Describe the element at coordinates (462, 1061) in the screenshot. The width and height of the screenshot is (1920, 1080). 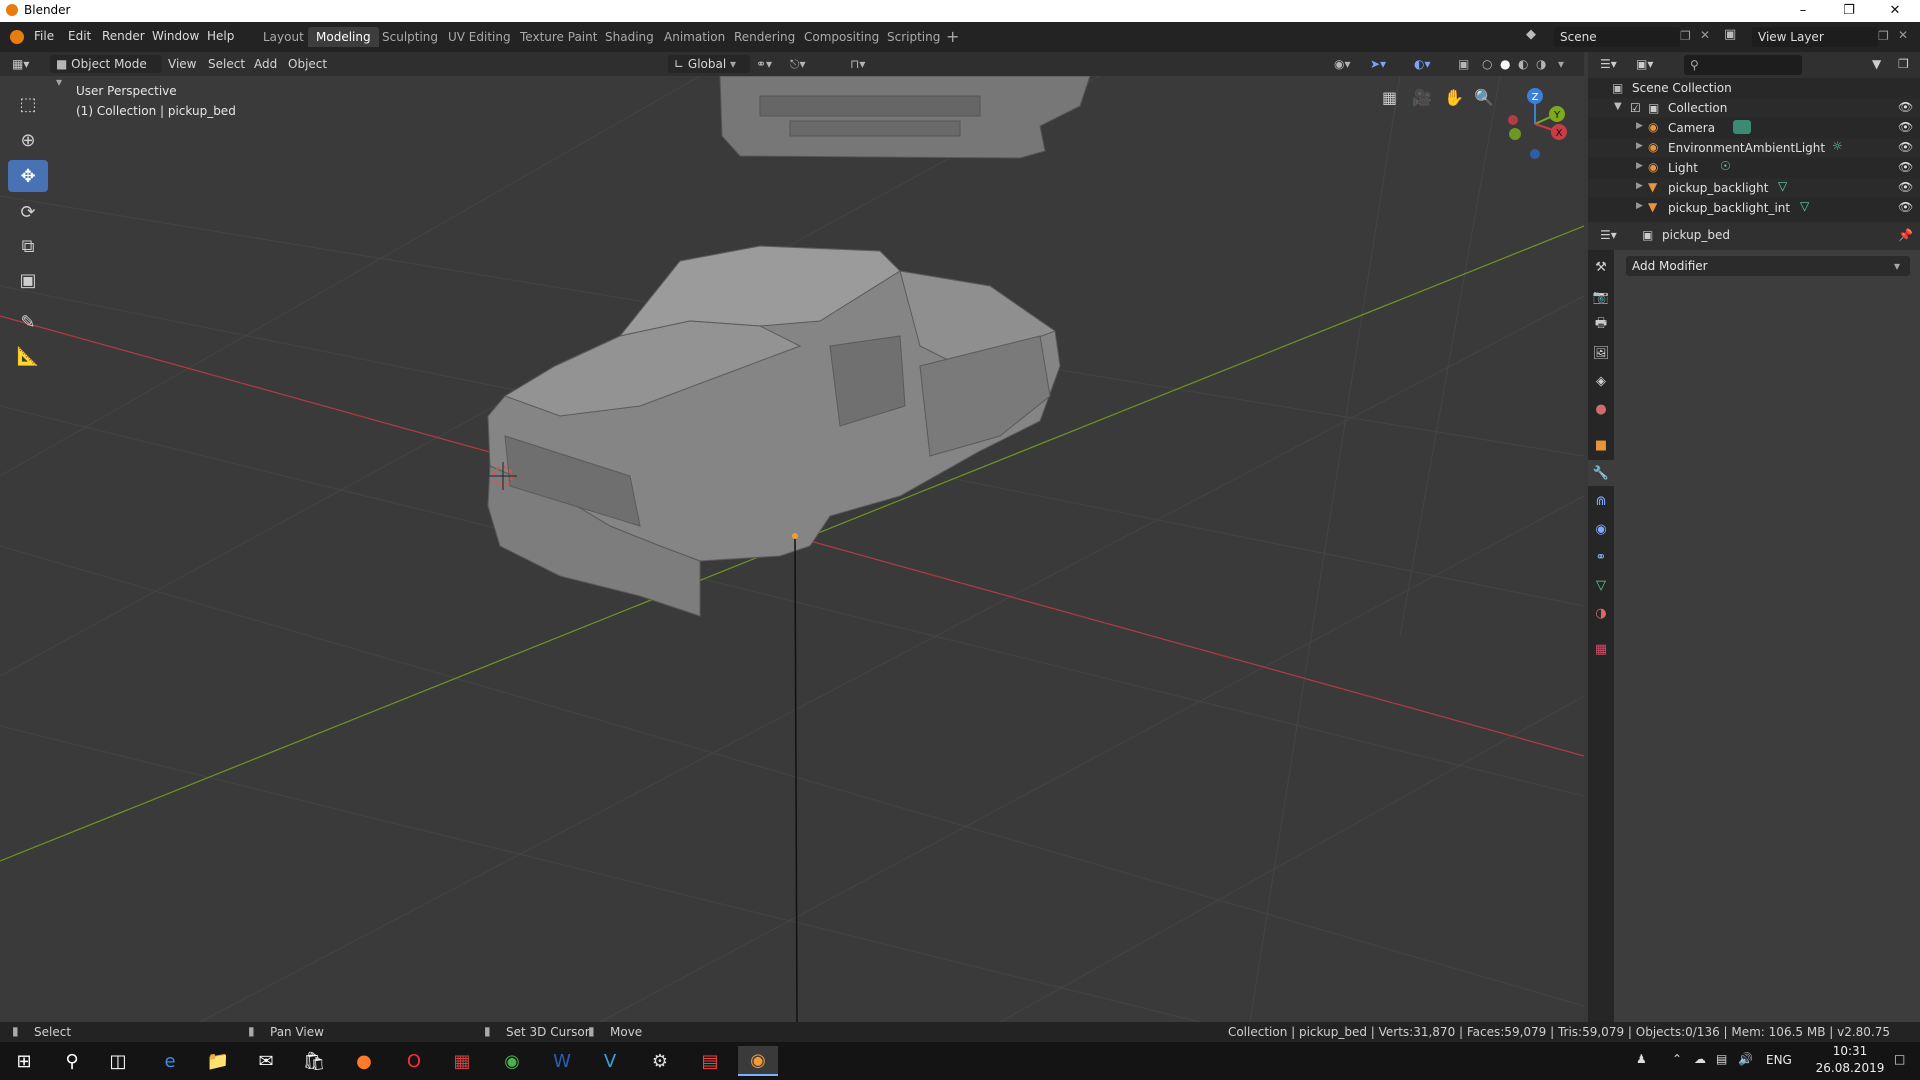
I see `app-icon: ▦` at that location.